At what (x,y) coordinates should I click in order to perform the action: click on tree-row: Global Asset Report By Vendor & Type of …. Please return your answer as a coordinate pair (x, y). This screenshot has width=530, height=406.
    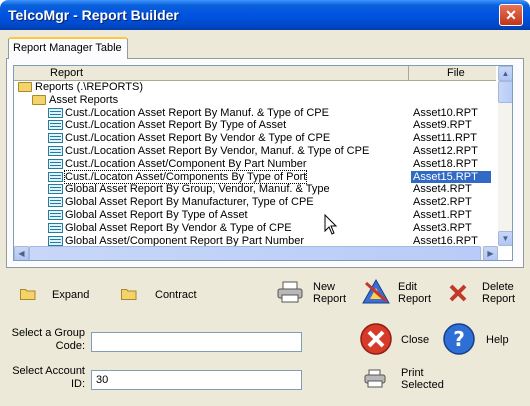
    Looking at the image, I should click on (255, 228).